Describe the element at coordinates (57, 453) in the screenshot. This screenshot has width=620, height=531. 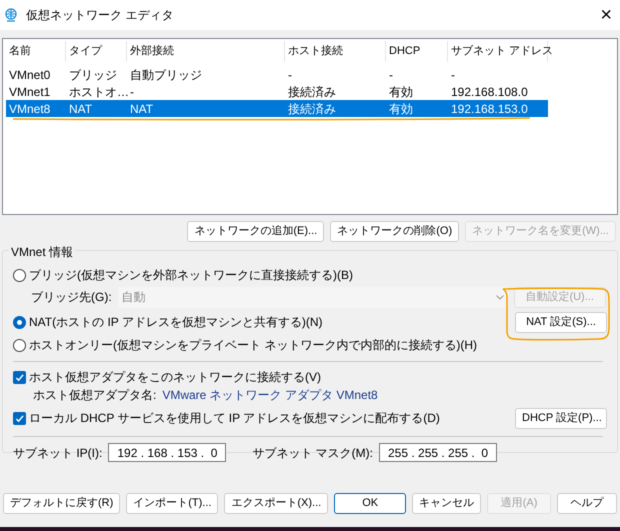
I see `field-label: サブネット IP(I):` at that location.